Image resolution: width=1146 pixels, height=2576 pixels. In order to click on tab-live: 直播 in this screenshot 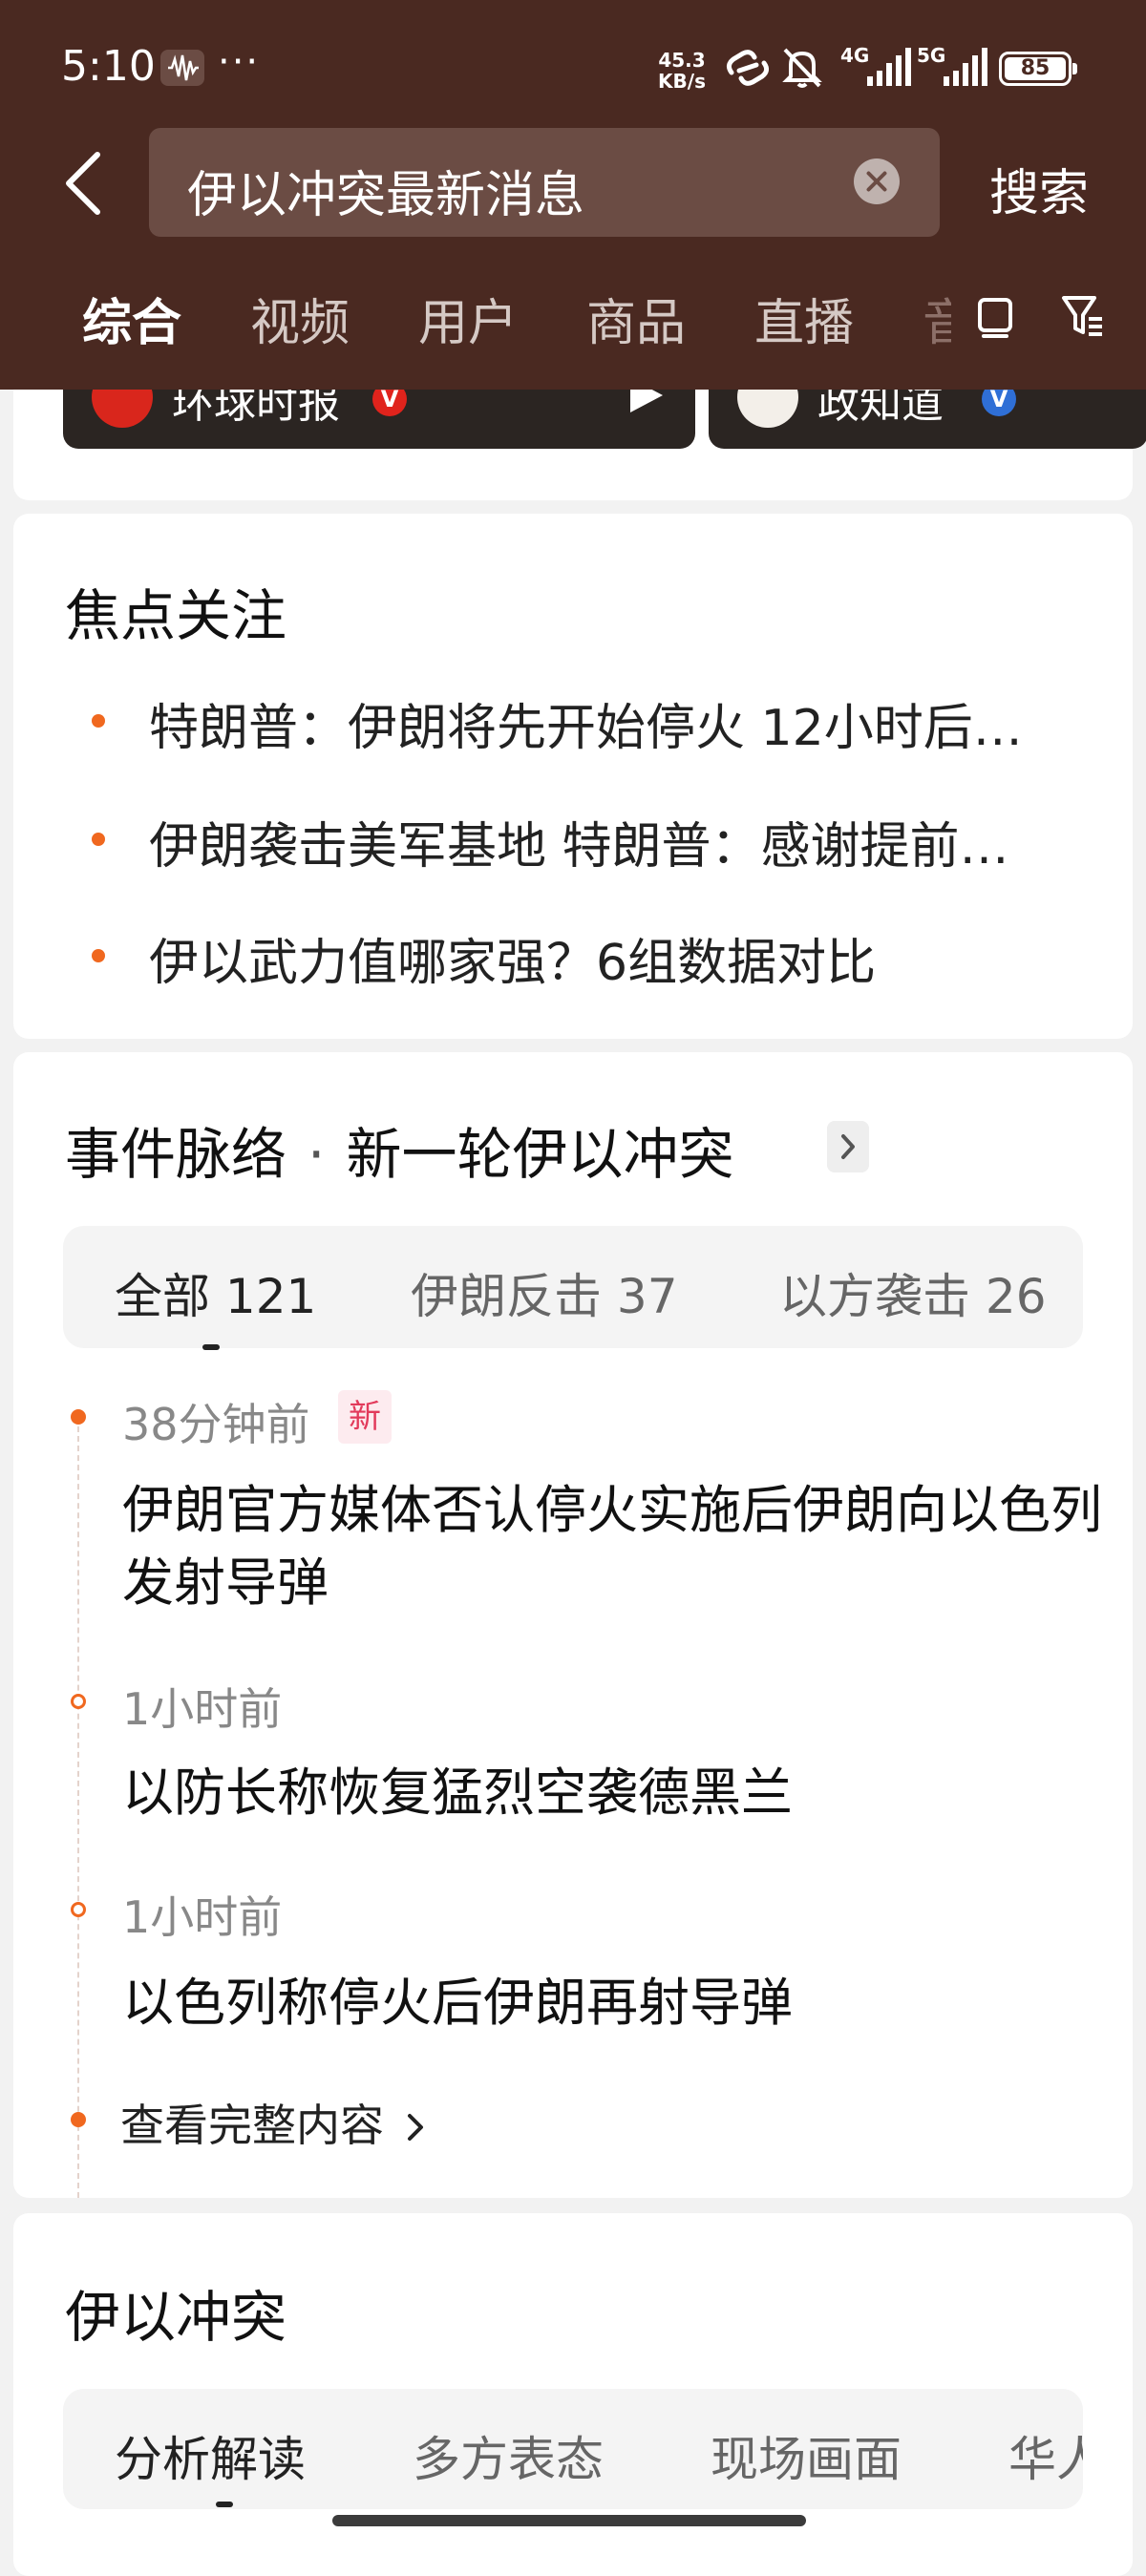, I will do `click(804, 318)`.